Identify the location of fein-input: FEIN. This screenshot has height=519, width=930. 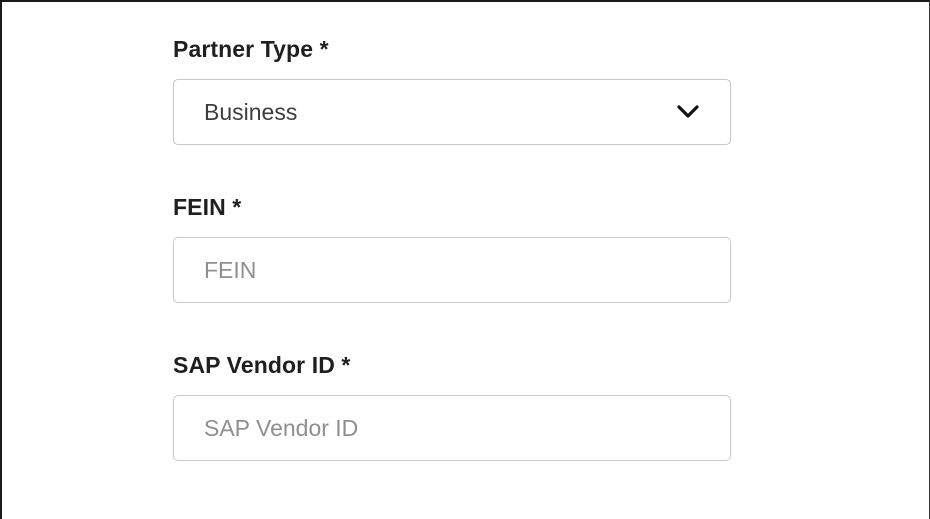
(452, 270).